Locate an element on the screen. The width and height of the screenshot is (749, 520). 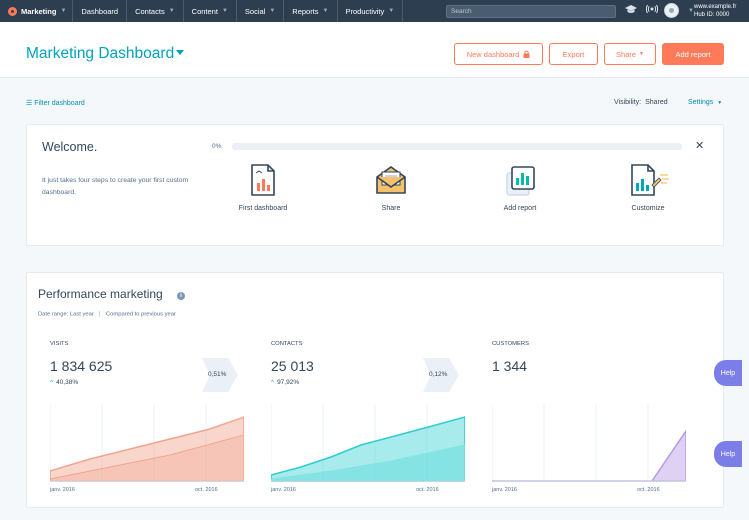
delta-value: 40,38% is located at coordinates (67, 382).